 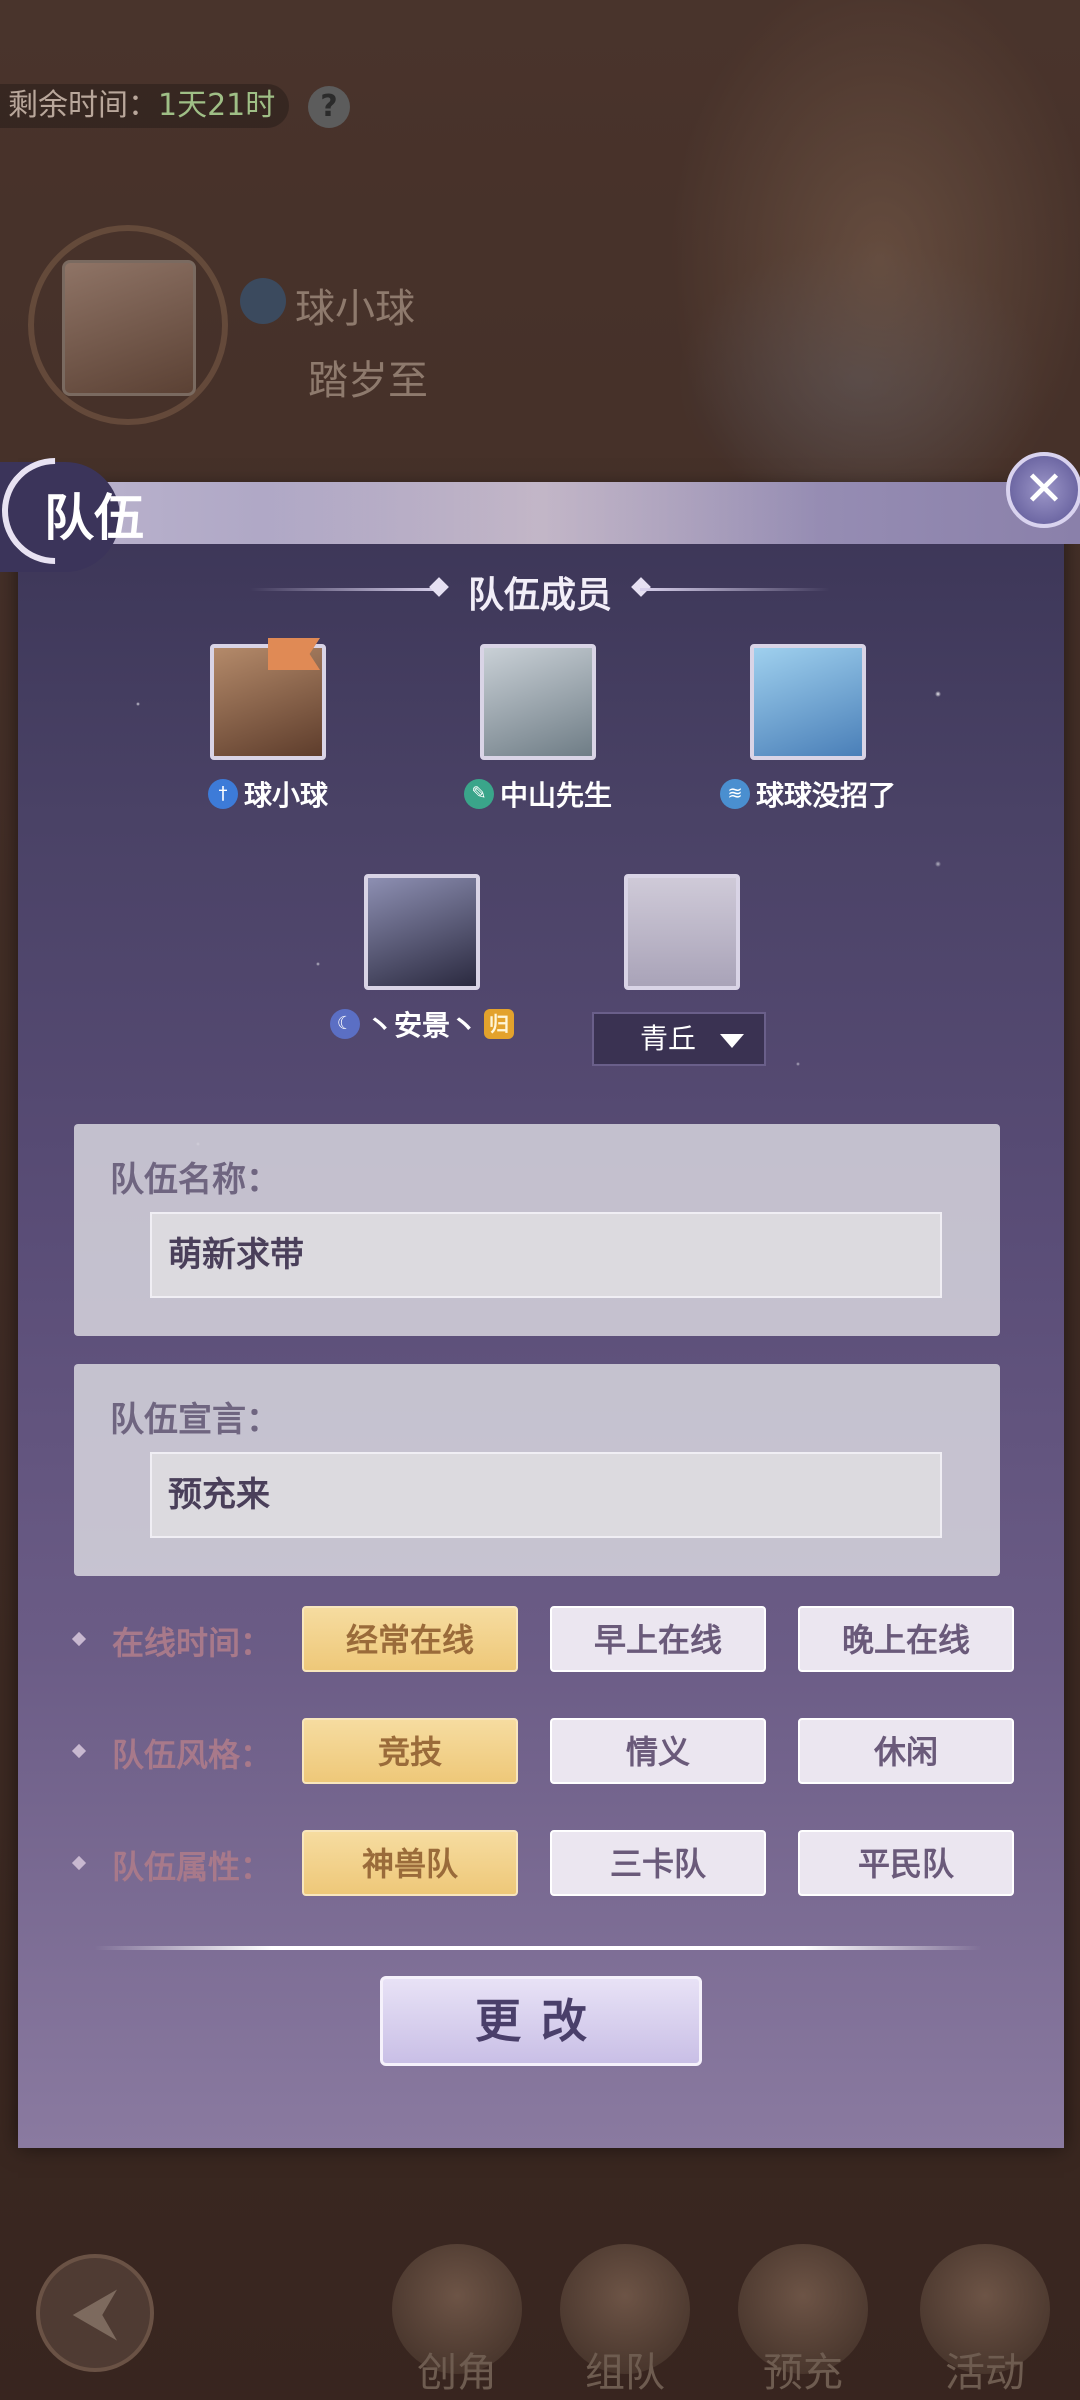 What do you see at coordinates (539, 595) in the screenshot?
I see `section-title-members: 队伍成员` at bounding box center [539, 595].